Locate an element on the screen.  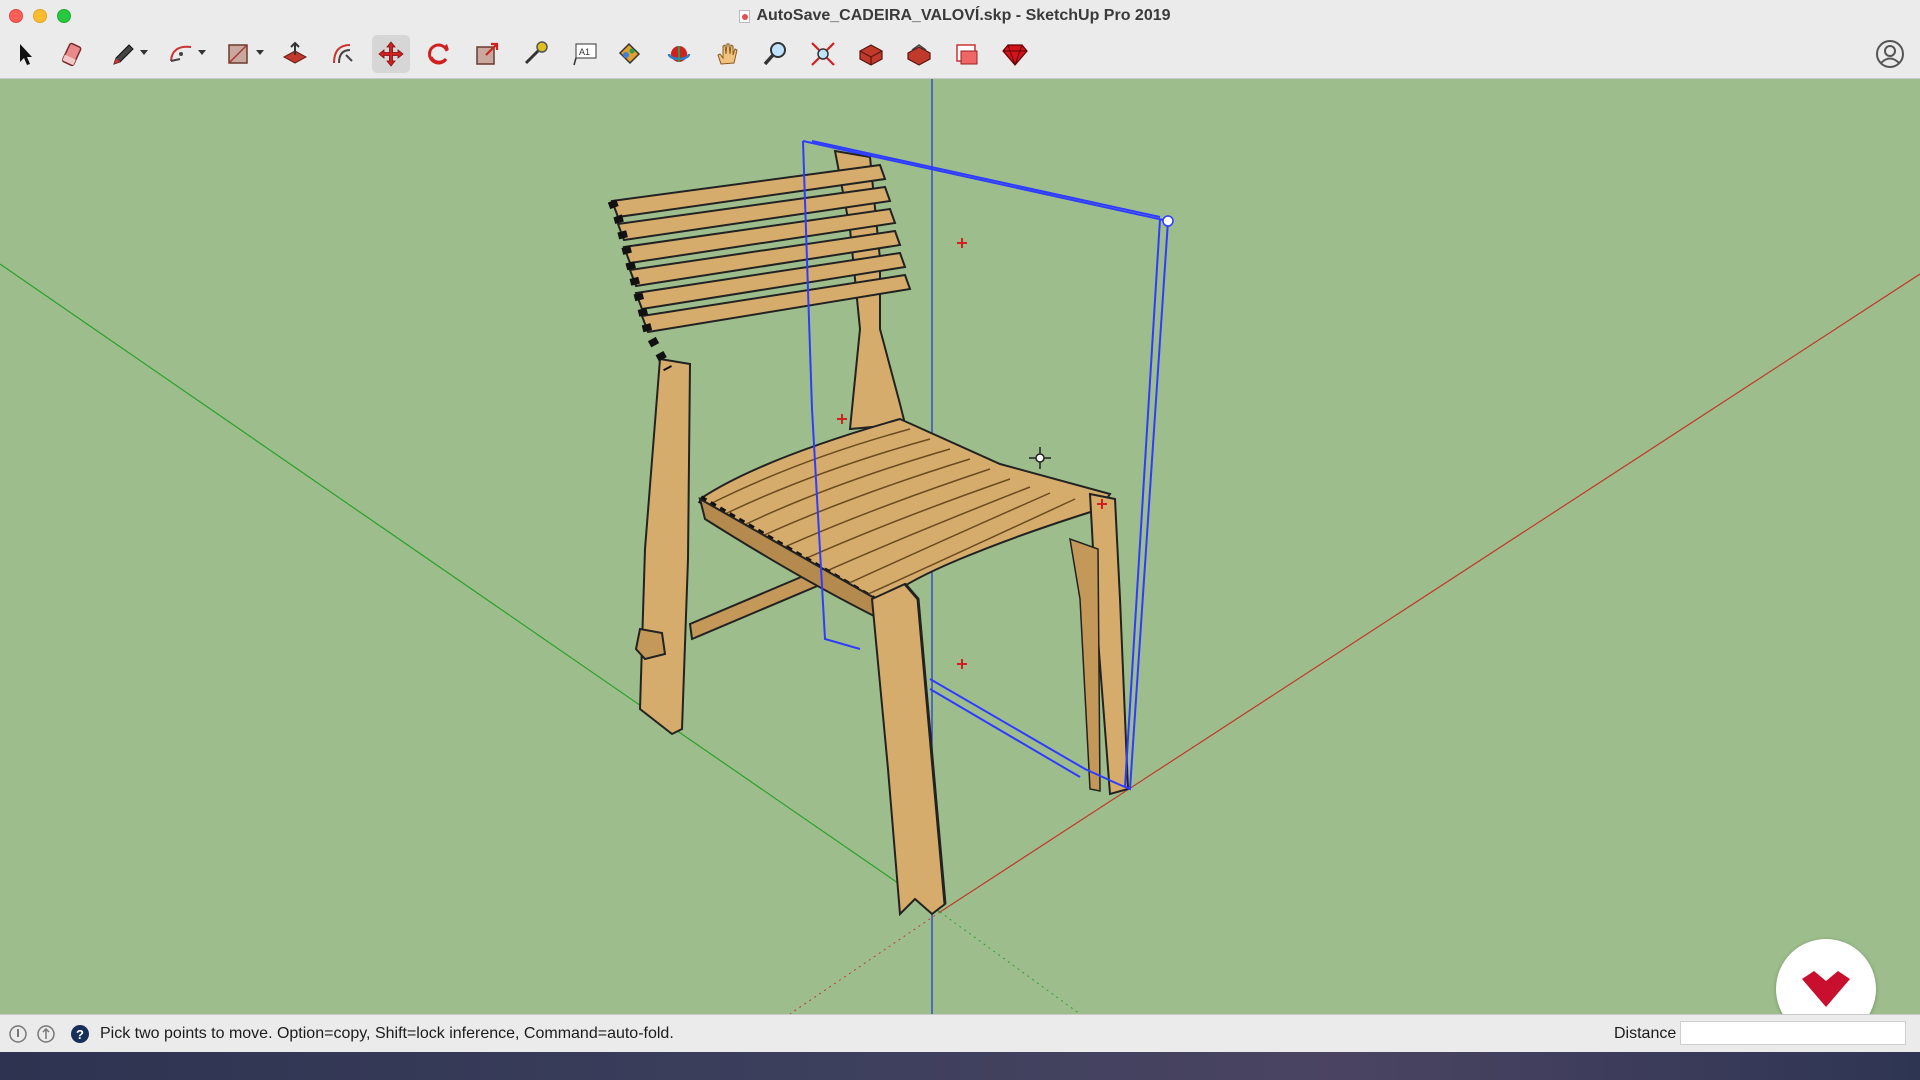
scale-icon is located at coordinates (487, 53).